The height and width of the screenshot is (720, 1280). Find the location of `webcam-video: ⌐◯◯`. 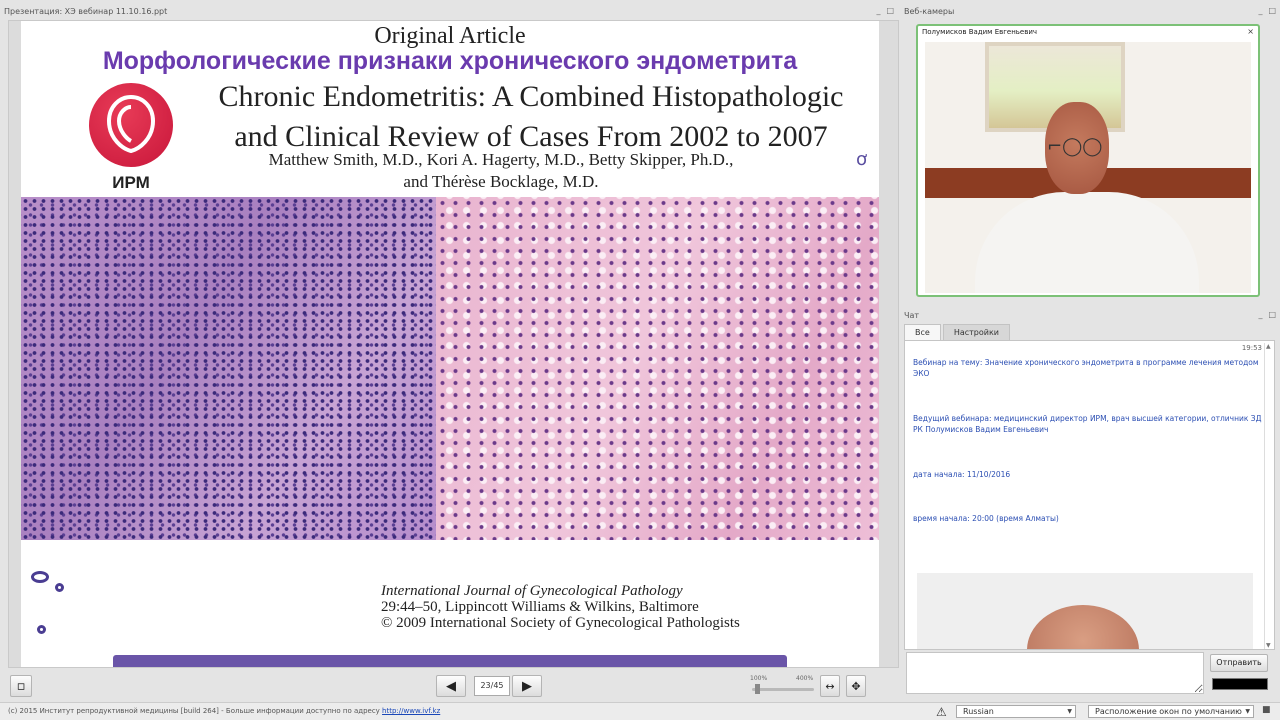

webcam-video: ⌐◯◯ is located at coordinates (1088, 167).